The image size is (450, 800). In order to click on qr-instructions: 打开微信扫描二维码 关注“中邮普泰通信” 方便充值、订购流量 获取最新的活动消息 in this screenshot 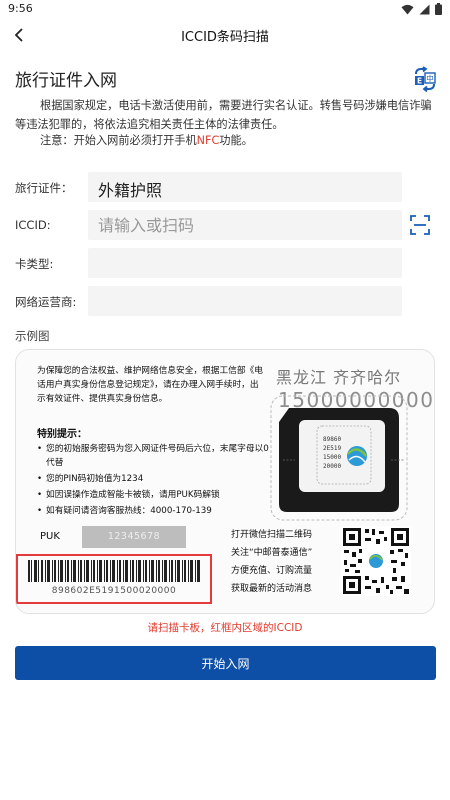, I will do `click(271, 562)`.